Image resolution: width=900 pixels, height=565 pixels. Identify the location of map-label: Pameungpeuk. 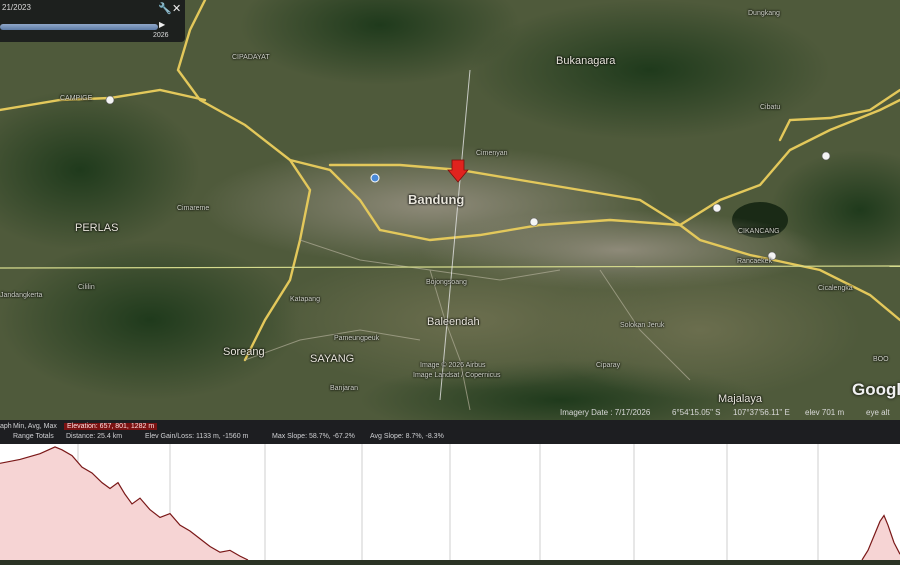
(357, 338).